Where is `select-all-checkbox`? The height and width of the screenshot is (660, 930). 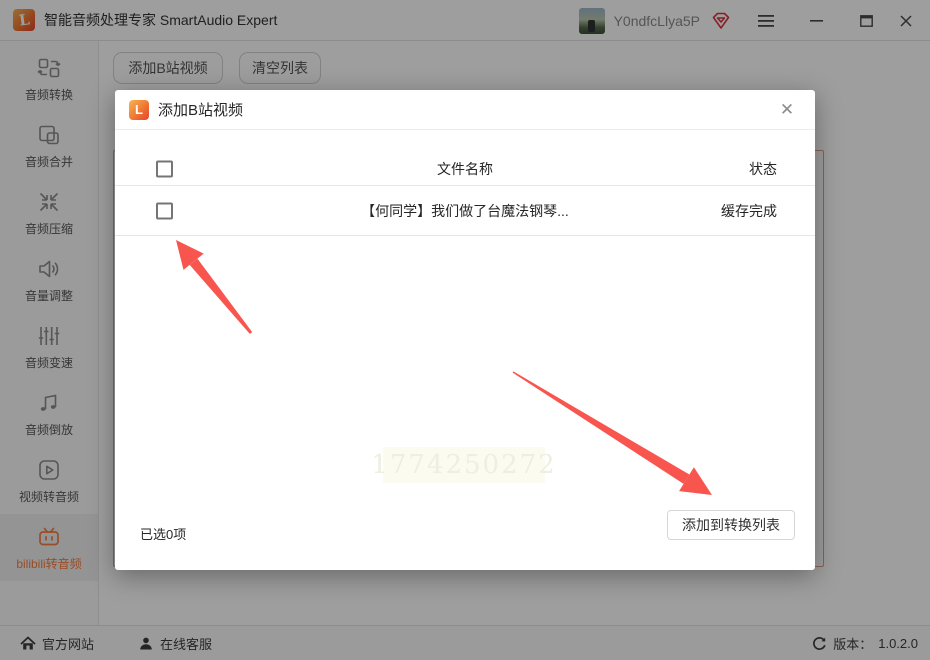
select-all-checkbox is located at coordinates (164, 168).